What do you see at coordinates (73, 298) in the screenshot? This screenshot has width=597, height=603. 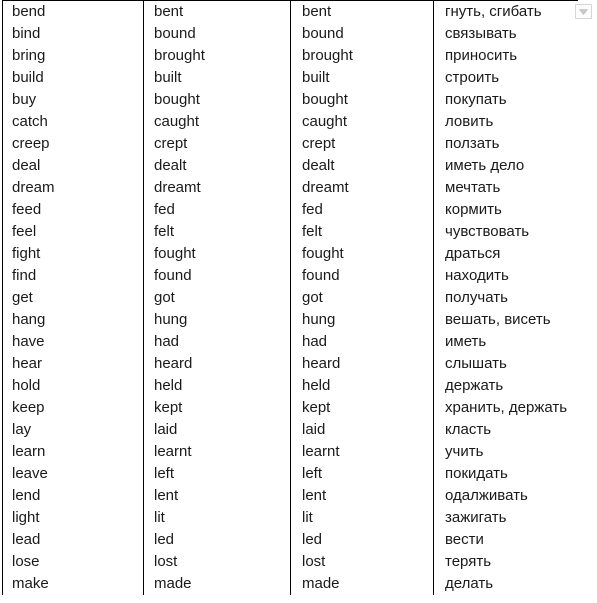 I see `verb-cell-base: get` at bounding box center [73, 298].